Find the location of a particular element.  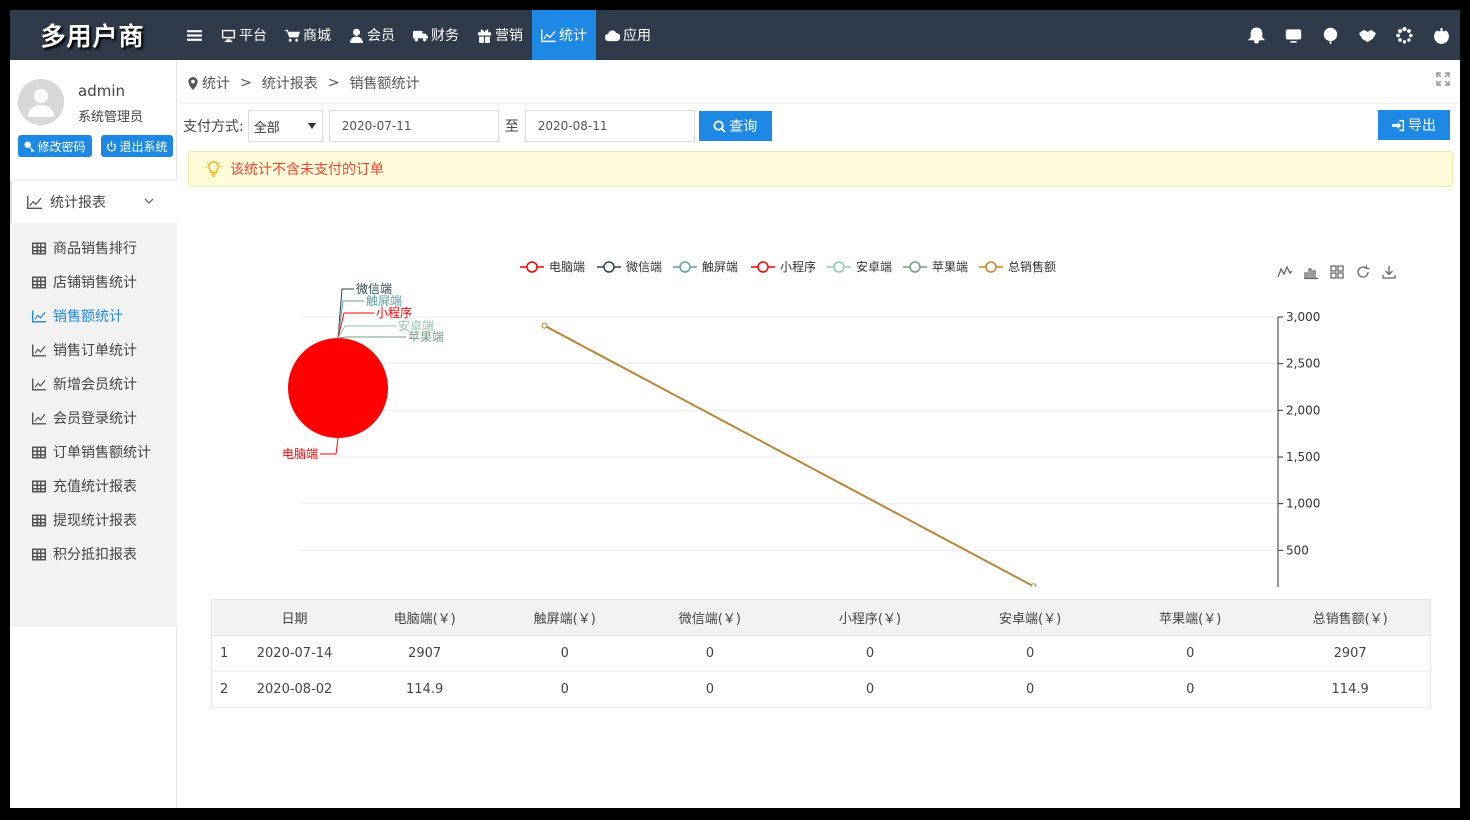

spinner-icon is located at coordinates (1404, 35).